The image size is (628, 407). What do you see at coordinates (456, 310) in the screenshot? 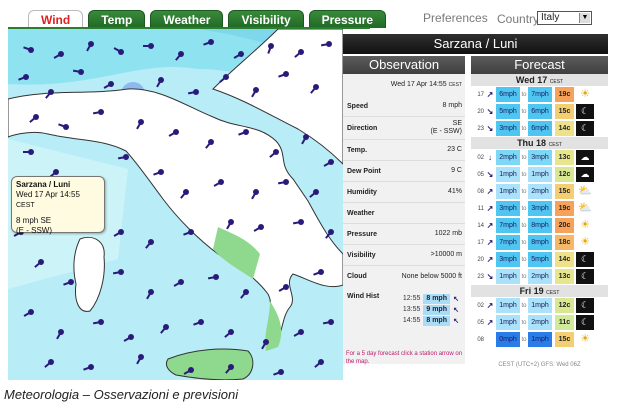
I see `wind-direction-arrow-icon: ↖` at bounding box center [456, 310].